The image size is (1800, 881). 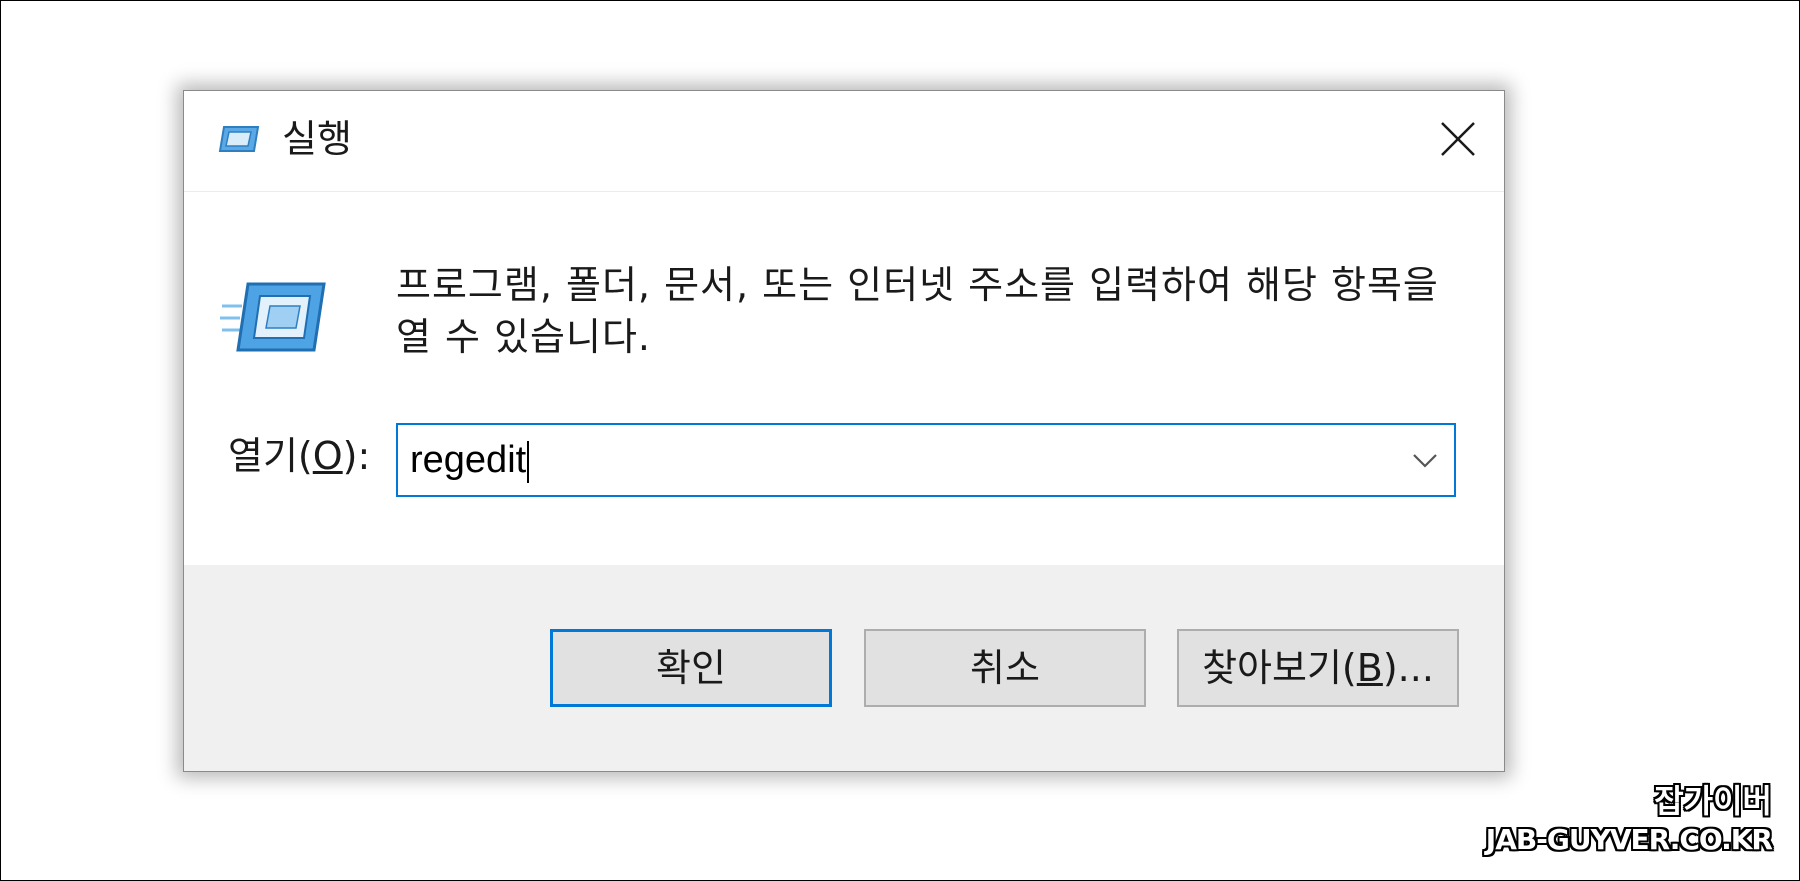 What do you see at coordinates (528, 461) in the screenshot?
I see `text-caret` at bounding box center [528, 461].